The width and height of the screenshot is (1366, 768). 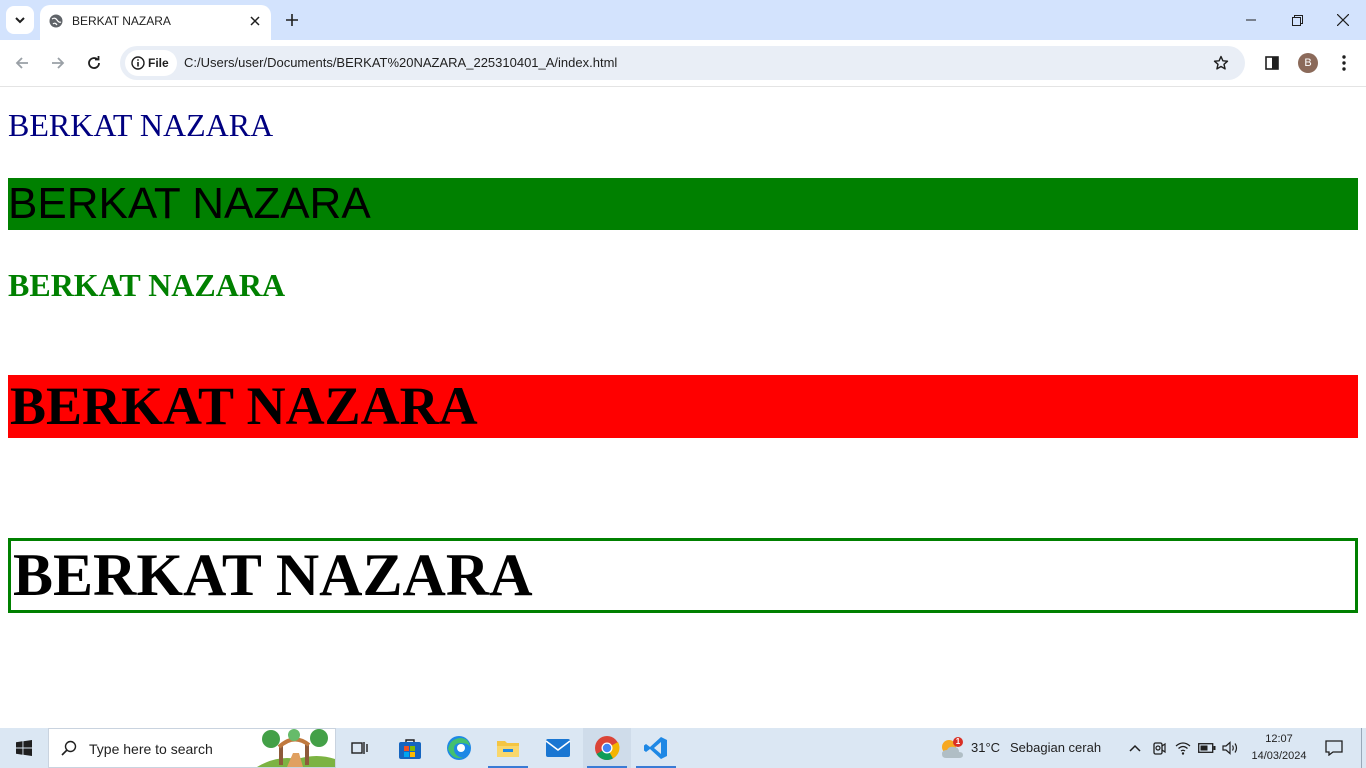 I want to click on arrow-left-icon, so click(x=21, y=63).